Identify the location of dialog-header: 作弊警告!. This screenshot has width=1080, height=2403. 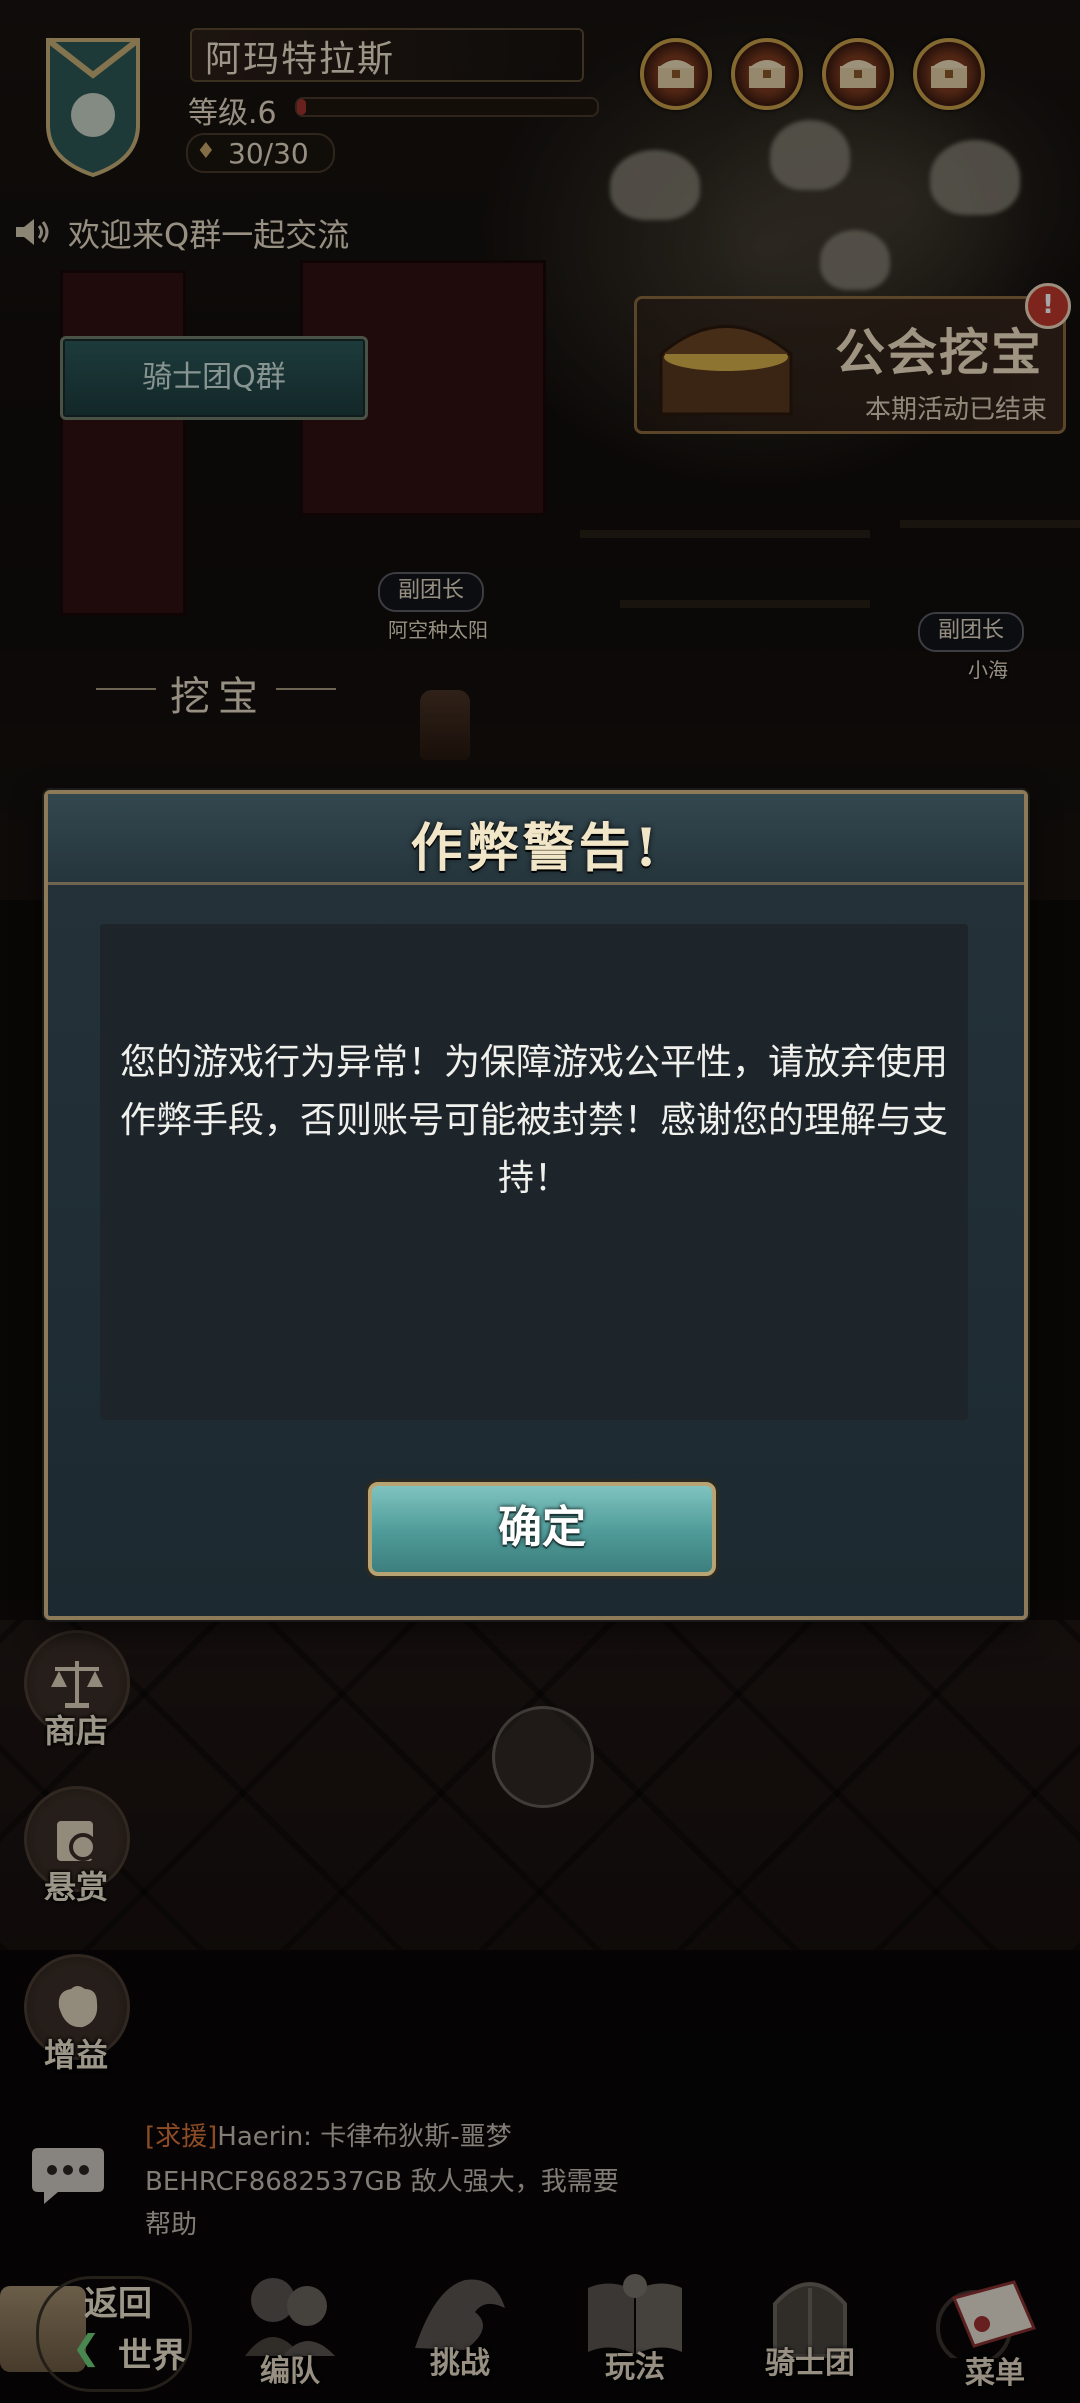
(536, 839).